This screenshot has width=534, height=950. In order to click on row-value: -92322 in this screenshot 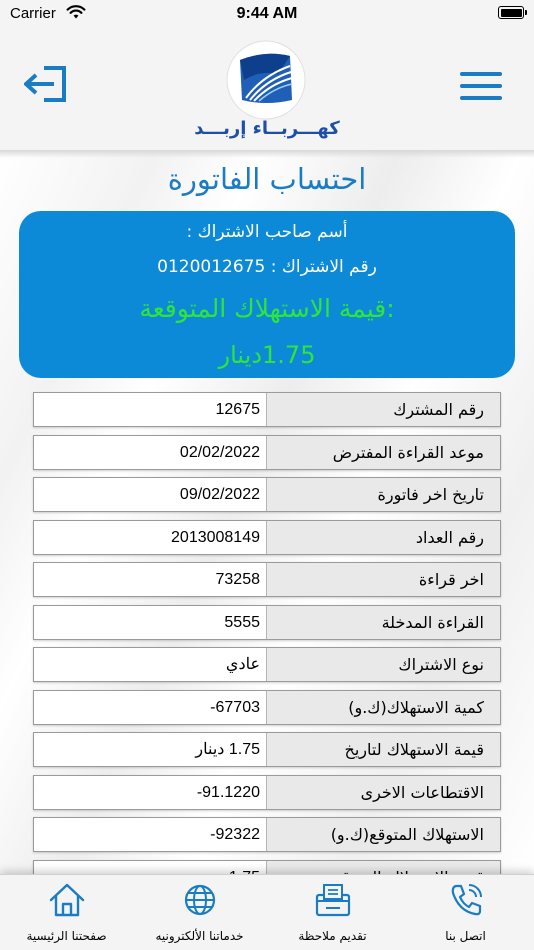, I will do `click(235, 834)`.